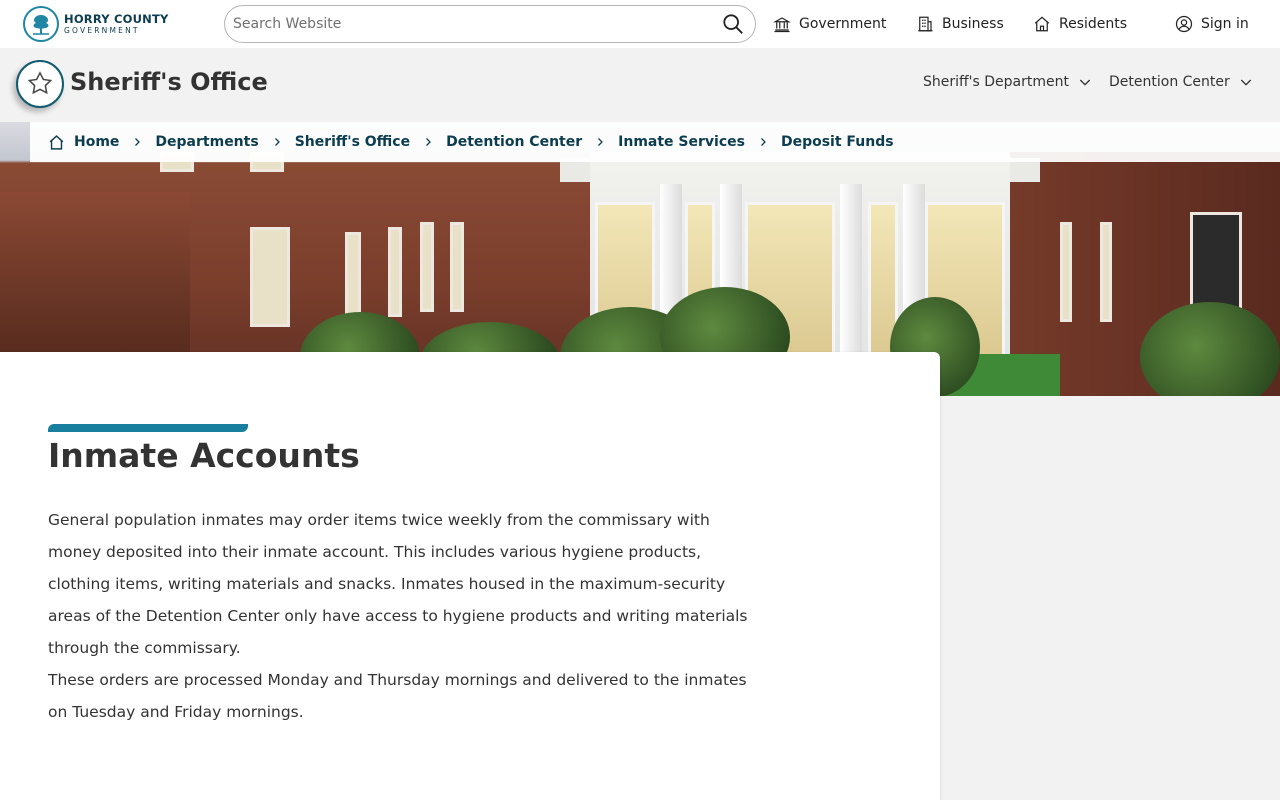 Image resolution: width=1280 pixels, height=800 pixels. I want to click on sheriff-star-icon, so click(40, 83).